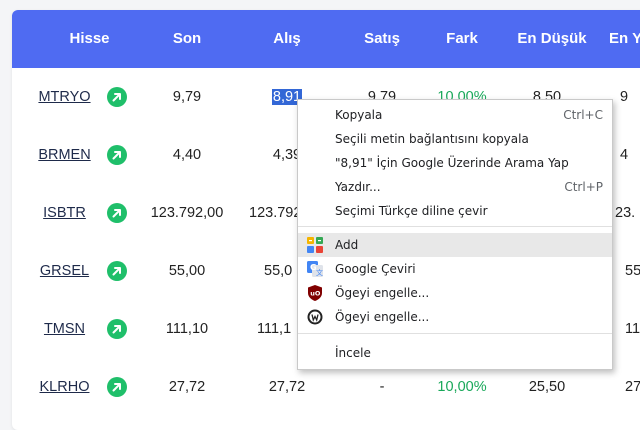  Describe the element at coordinates (315, 245) in the screenshot. I see `add-extension-icon` at that location.